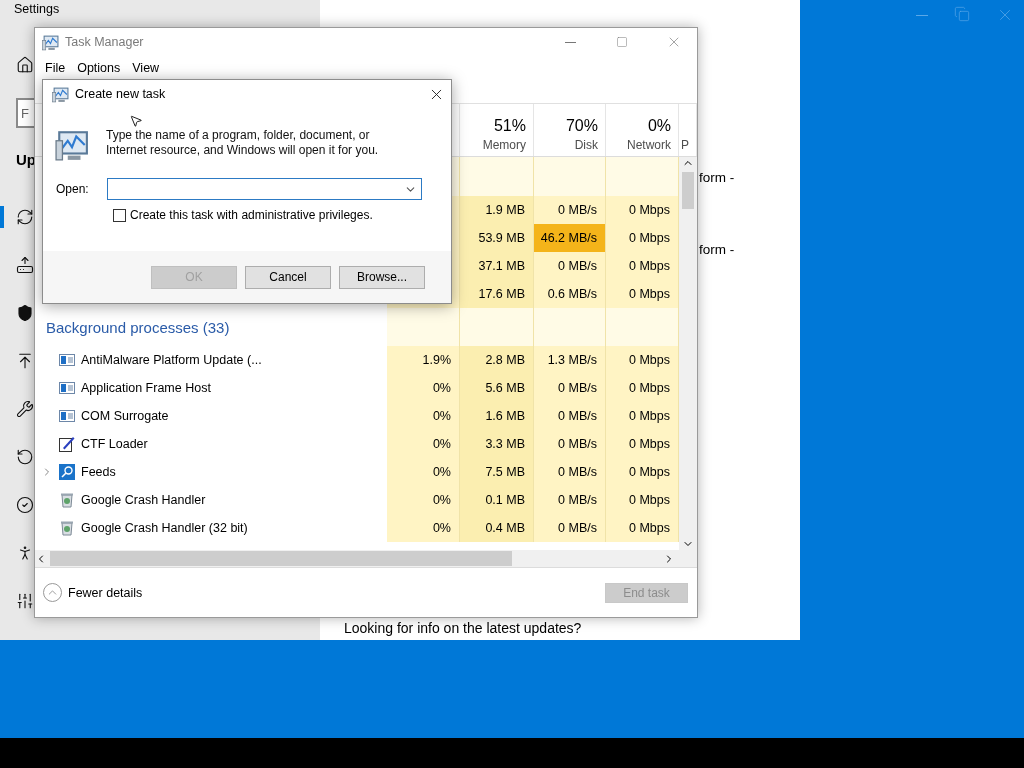 Image resolution: width=1024 pixels, height=768 pixels. Describe the element at coordinates (497, 210) in the screenshot. I see `table-cell: 1.9 MB` at that location.